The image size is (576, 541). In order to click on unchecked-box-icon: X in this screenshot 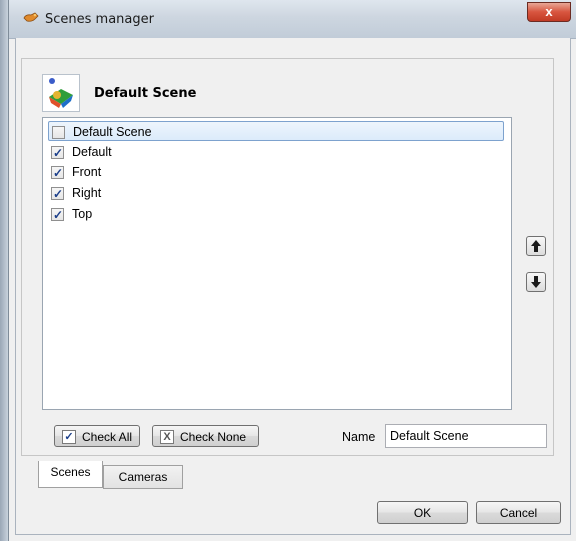, I will do `click(167, 437)`.